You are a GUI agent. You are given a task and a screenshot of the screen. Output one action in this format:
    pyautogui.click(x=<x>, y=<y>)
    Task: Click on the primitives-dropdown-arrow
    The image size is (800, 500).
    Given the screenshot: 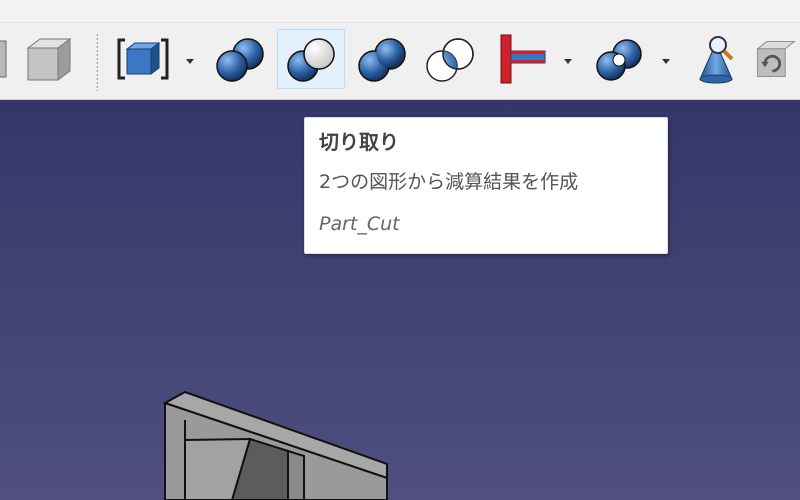 What is the action you would take?
    pyautogui.click(x=190, y=61)
    